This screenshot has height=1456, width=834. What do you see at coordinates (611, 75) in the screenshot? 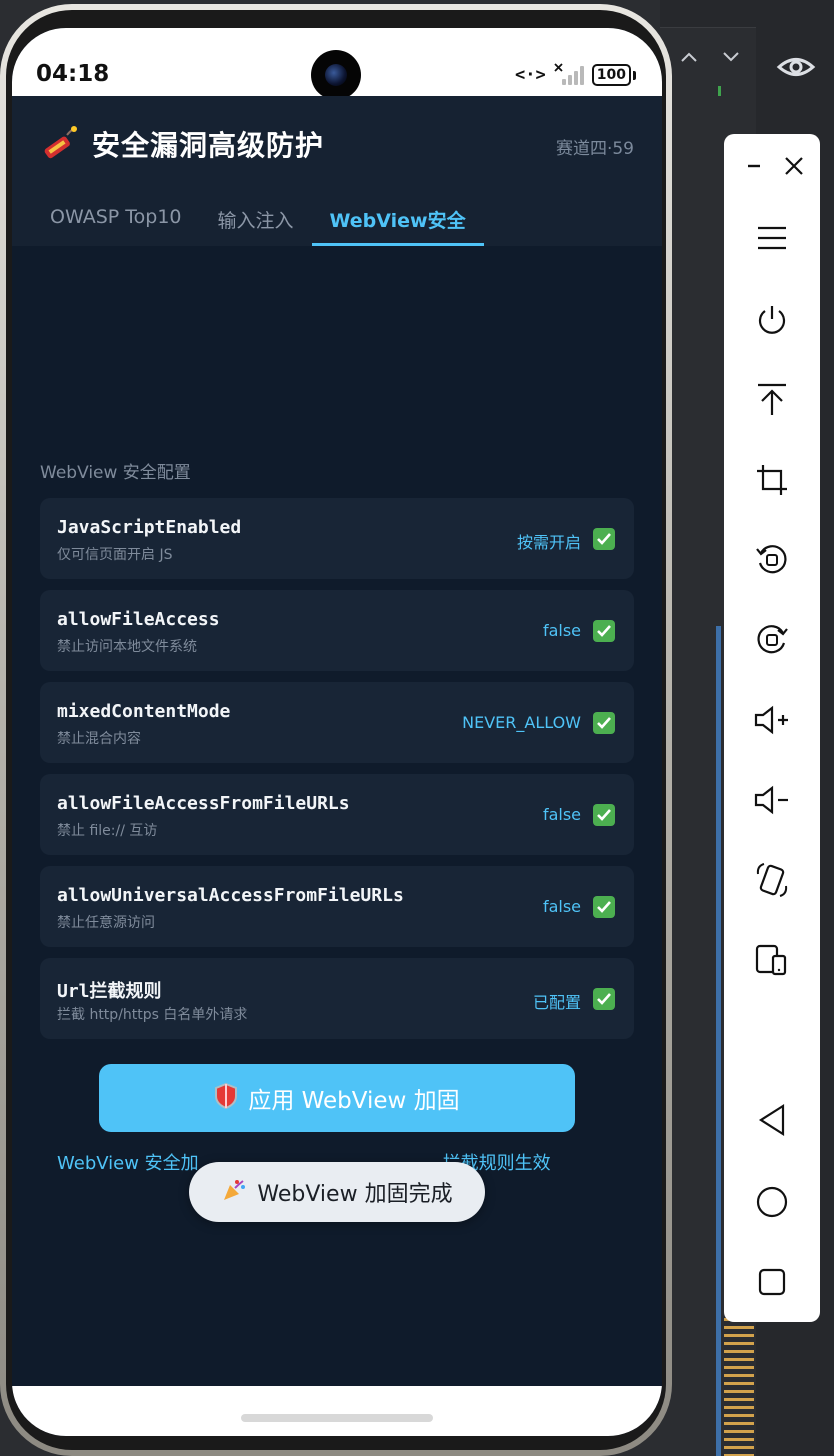
I see `battery-icon: 100` at bounding box center [611, 75].